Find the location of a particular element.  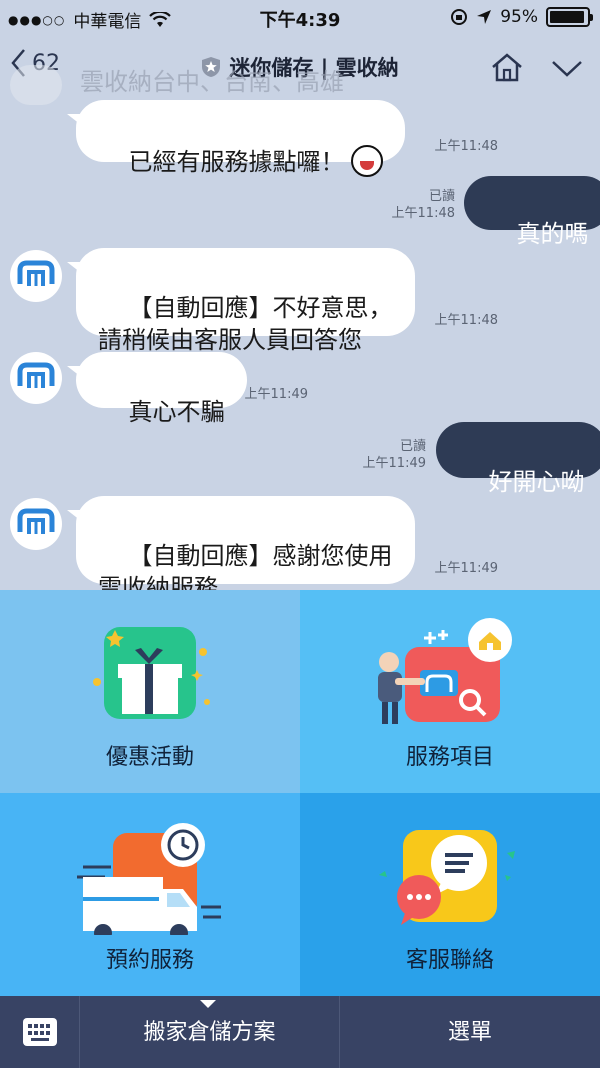

rich-menu-support: 客服聯絡 is located at coordinates (450, 894).